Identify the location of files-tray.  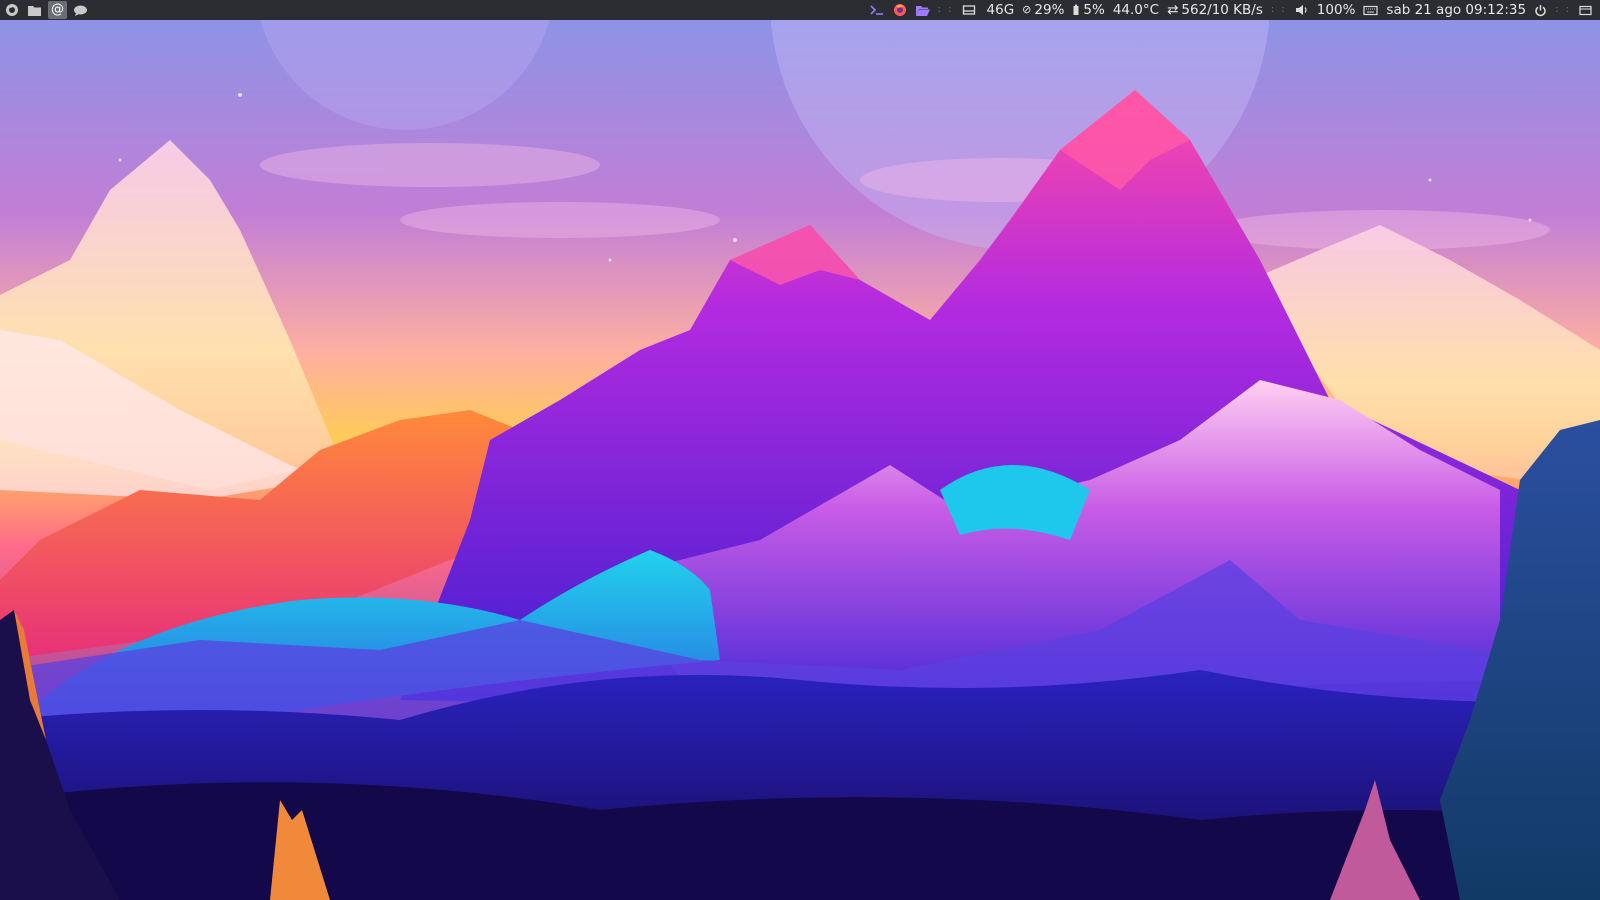
(922, 10).